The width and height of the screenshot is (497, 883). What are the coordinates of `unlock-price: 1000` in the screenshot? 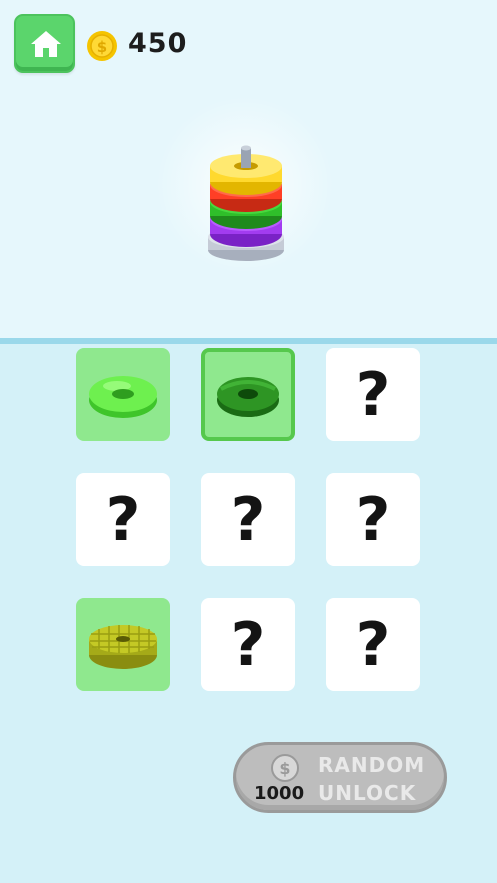 It's located at (279, 793).